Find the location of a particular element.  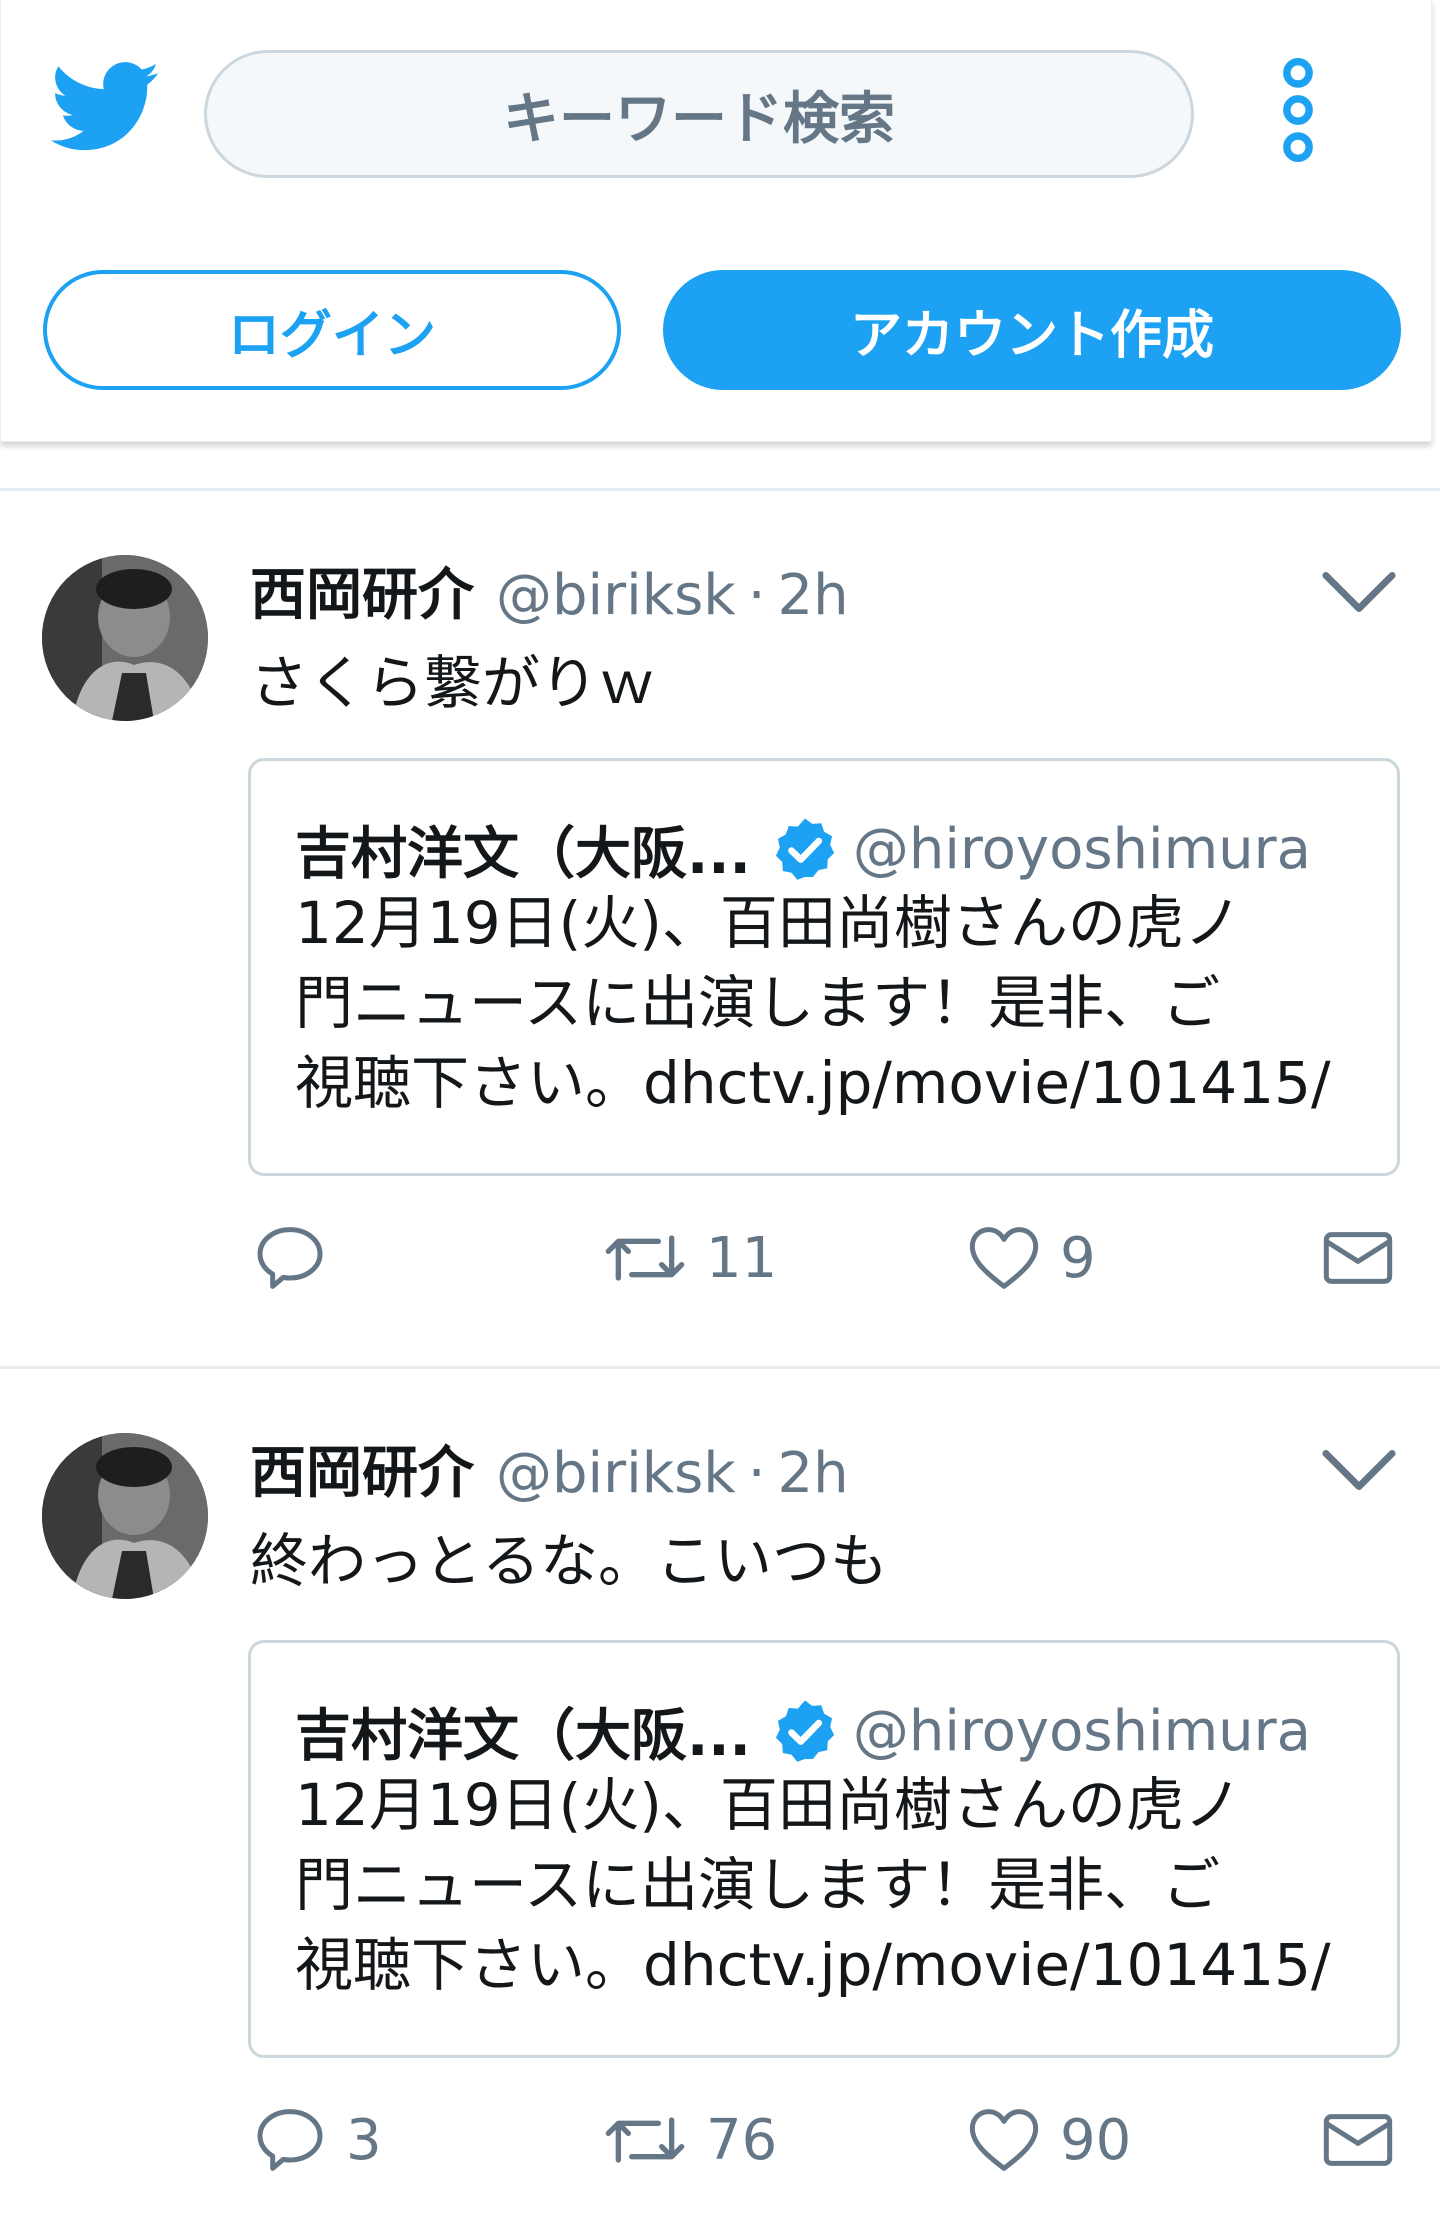

tweet-actions: 3 76 90 is located at coordinates (720, 2140).